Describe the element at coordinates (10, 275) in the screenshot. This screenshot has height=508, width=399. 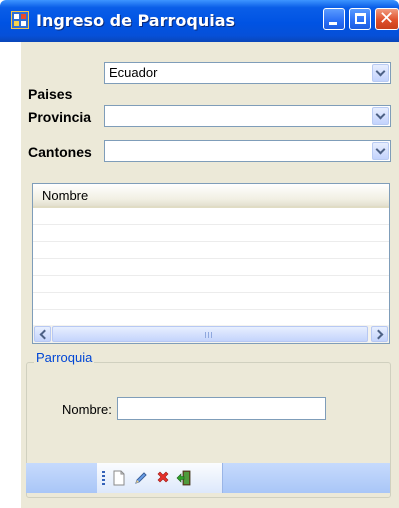
I see `window-left-margin` at that location.